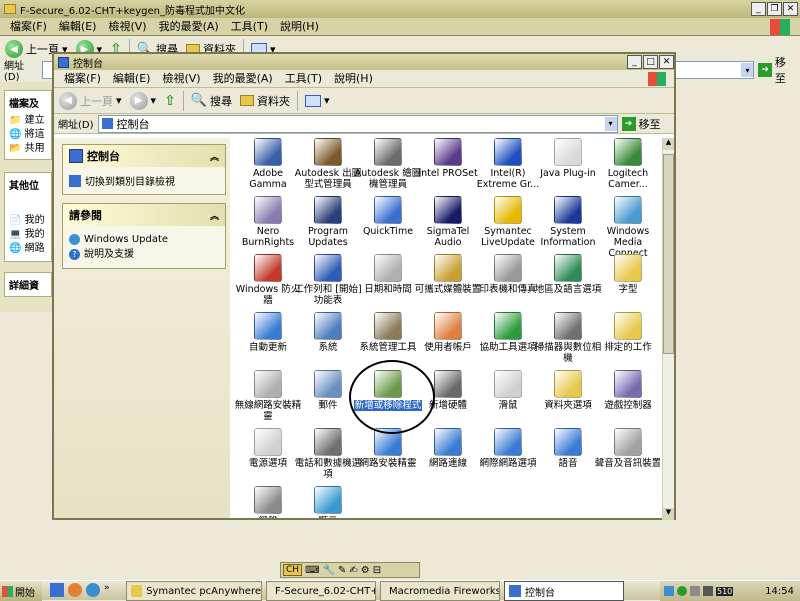  I want to click on minimize-button: _, so click(758, 9).